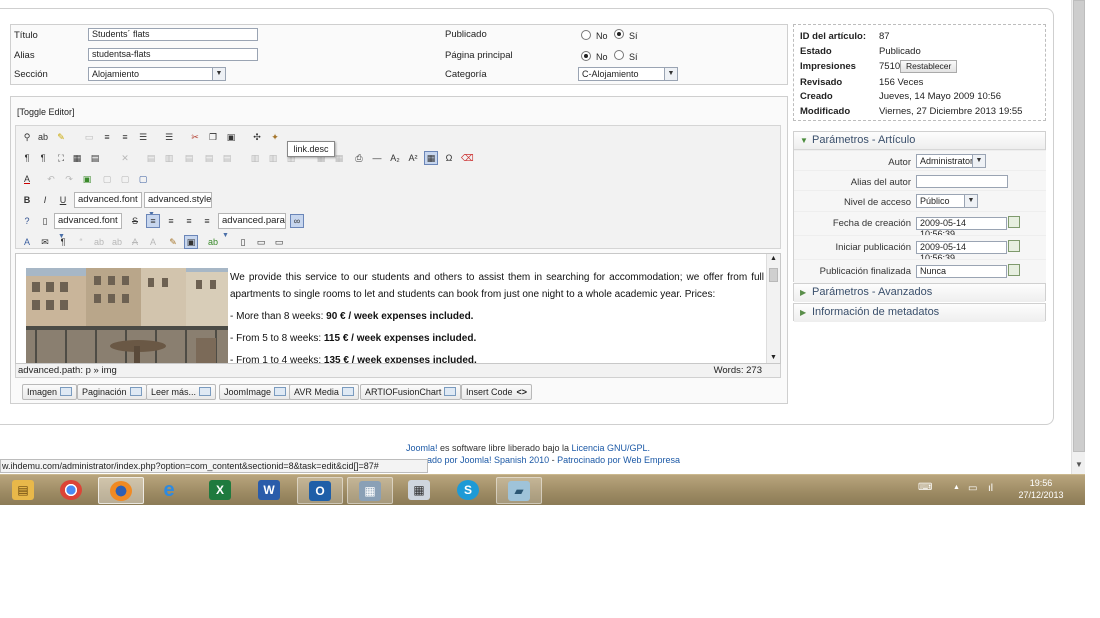 The image size is (1100, 618). Describe the element at coordinates (990, 488) in the screenshot. I see `signal-icon: ıl` at that location.